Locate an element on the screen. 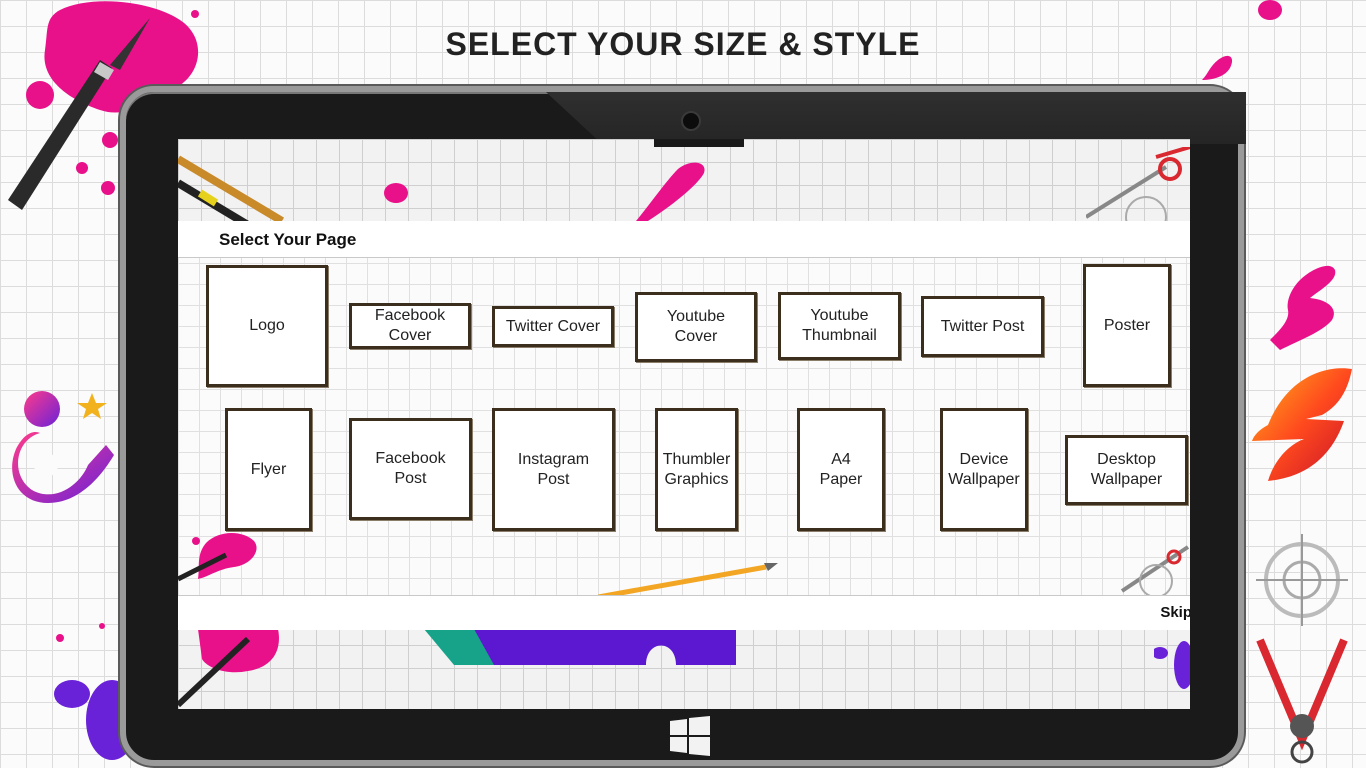 This screenshot has width=1366, height=768. purple-splash-screen-bottom-right is located at coordinates (1172, 665).